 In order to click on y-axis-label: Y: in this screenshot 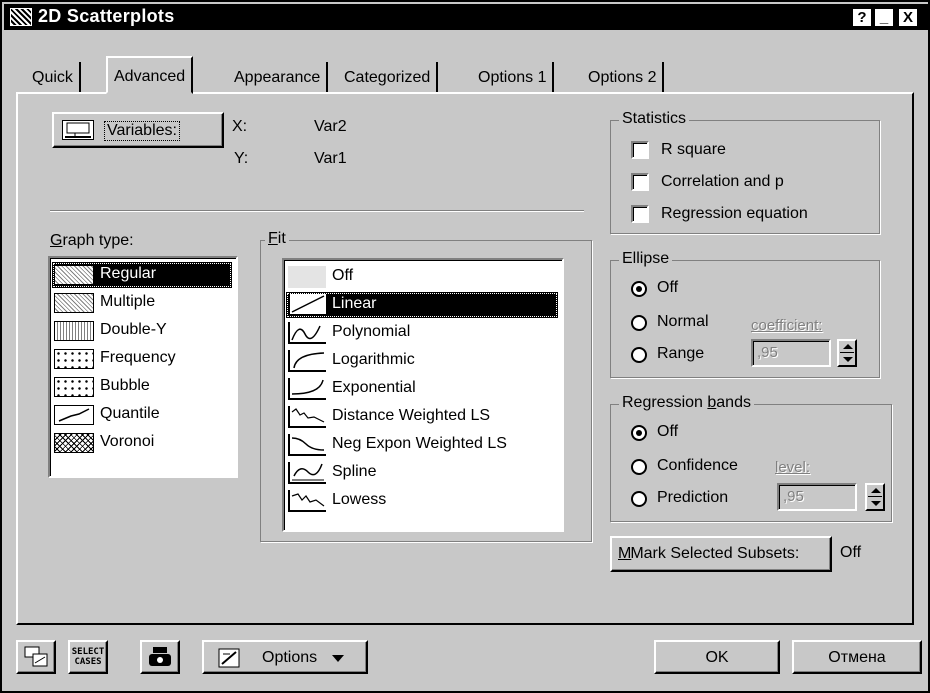, I will do `click(241, 158)`.